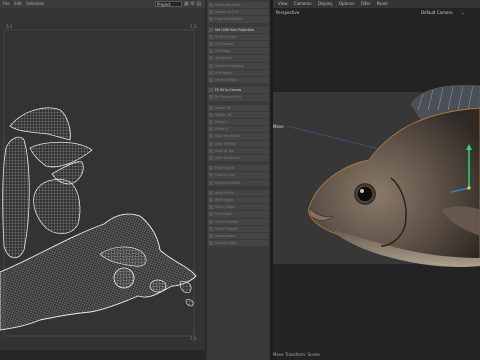 This screenshot has width=480, height=360. What do you see at coordinates (223, 72) in the screenshot?
I see `command-label: Grid Relax` at bounding box center [223, 72].